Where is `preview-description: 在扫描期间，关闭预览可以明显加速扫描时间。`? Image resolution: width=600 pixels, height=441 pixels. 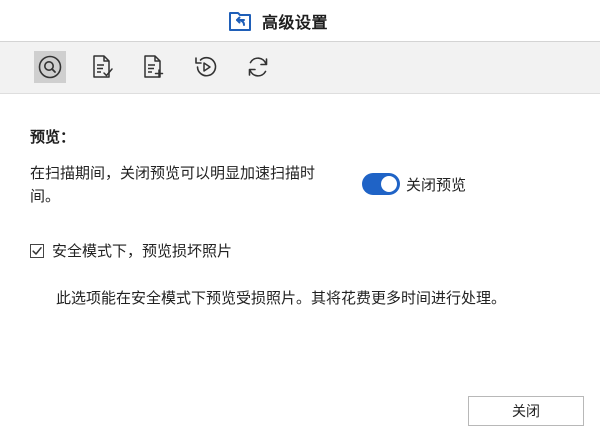
preview-description: 在扫描期间，关闭预览可以明显加速扫描时间。 is located at coordinates (173, 184).